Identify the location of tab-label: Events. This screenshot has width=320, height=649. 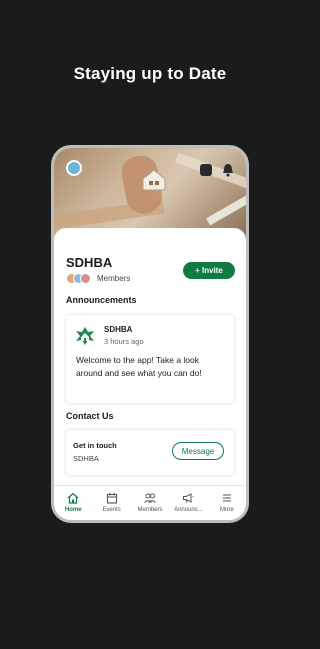
(111, 510).